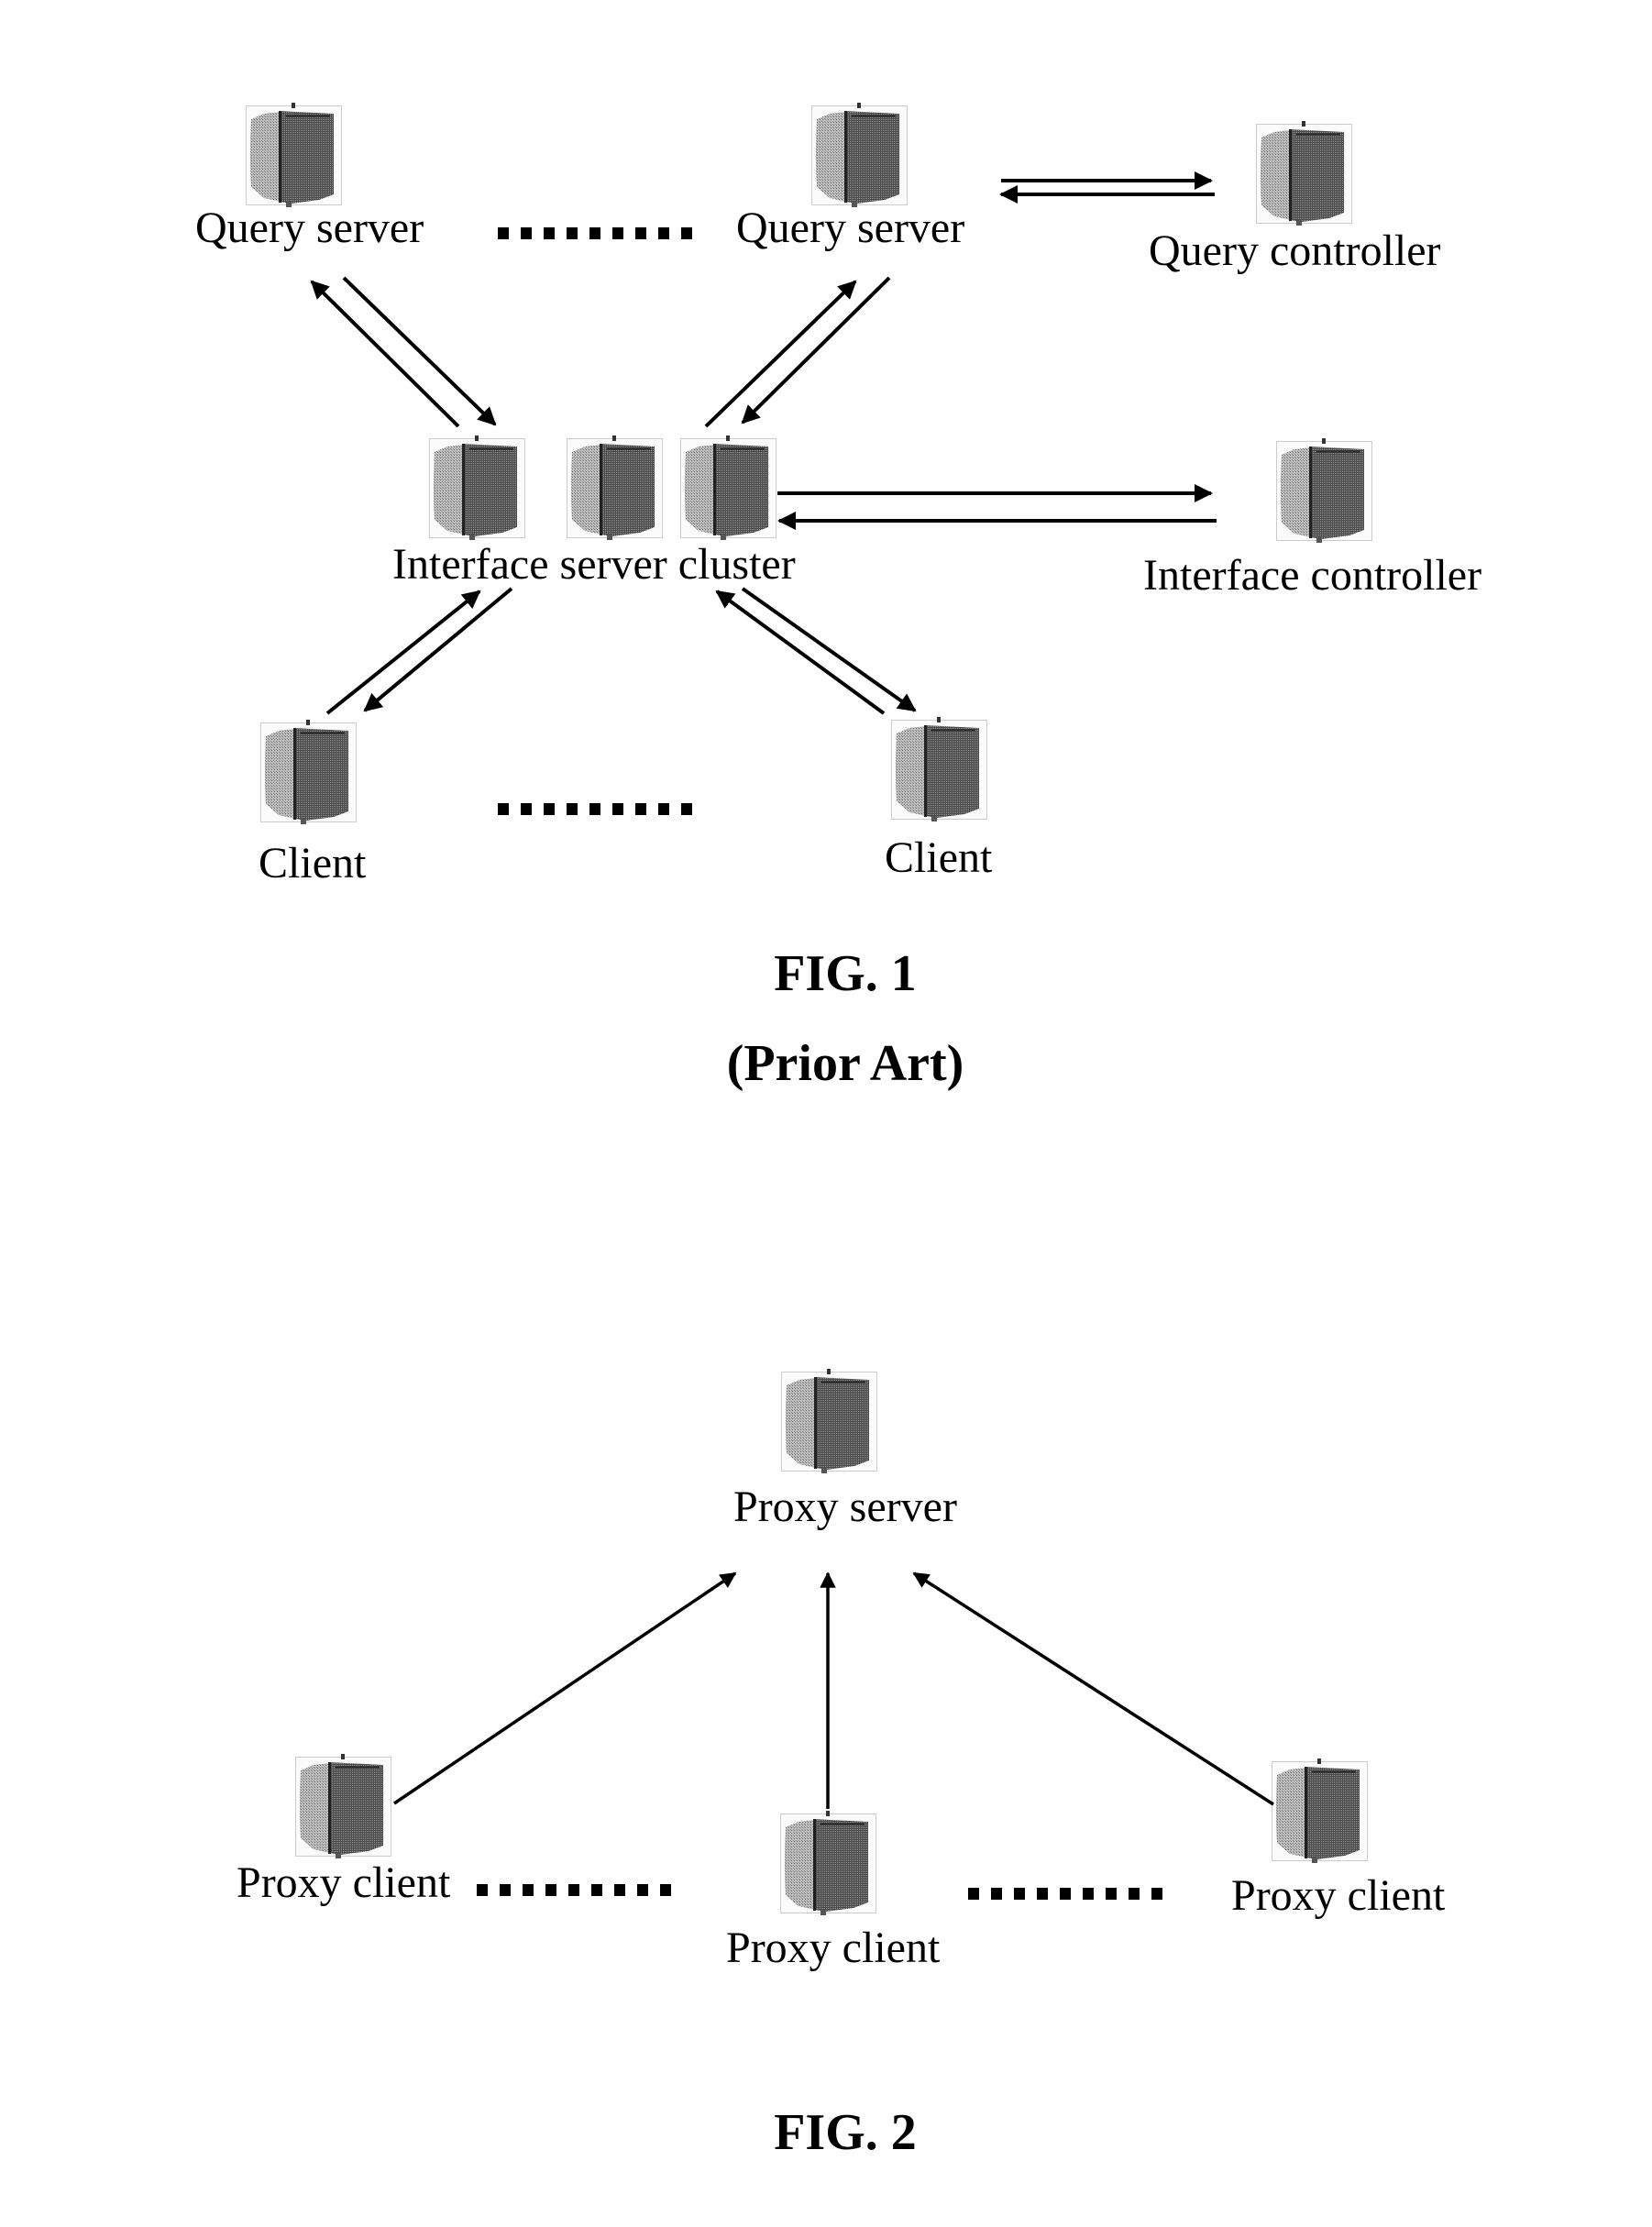 The height and width of the screenshot is (2227, 1652). I want to click on label-interface-server-cluster: Interface server cluster, so click(594, 564).